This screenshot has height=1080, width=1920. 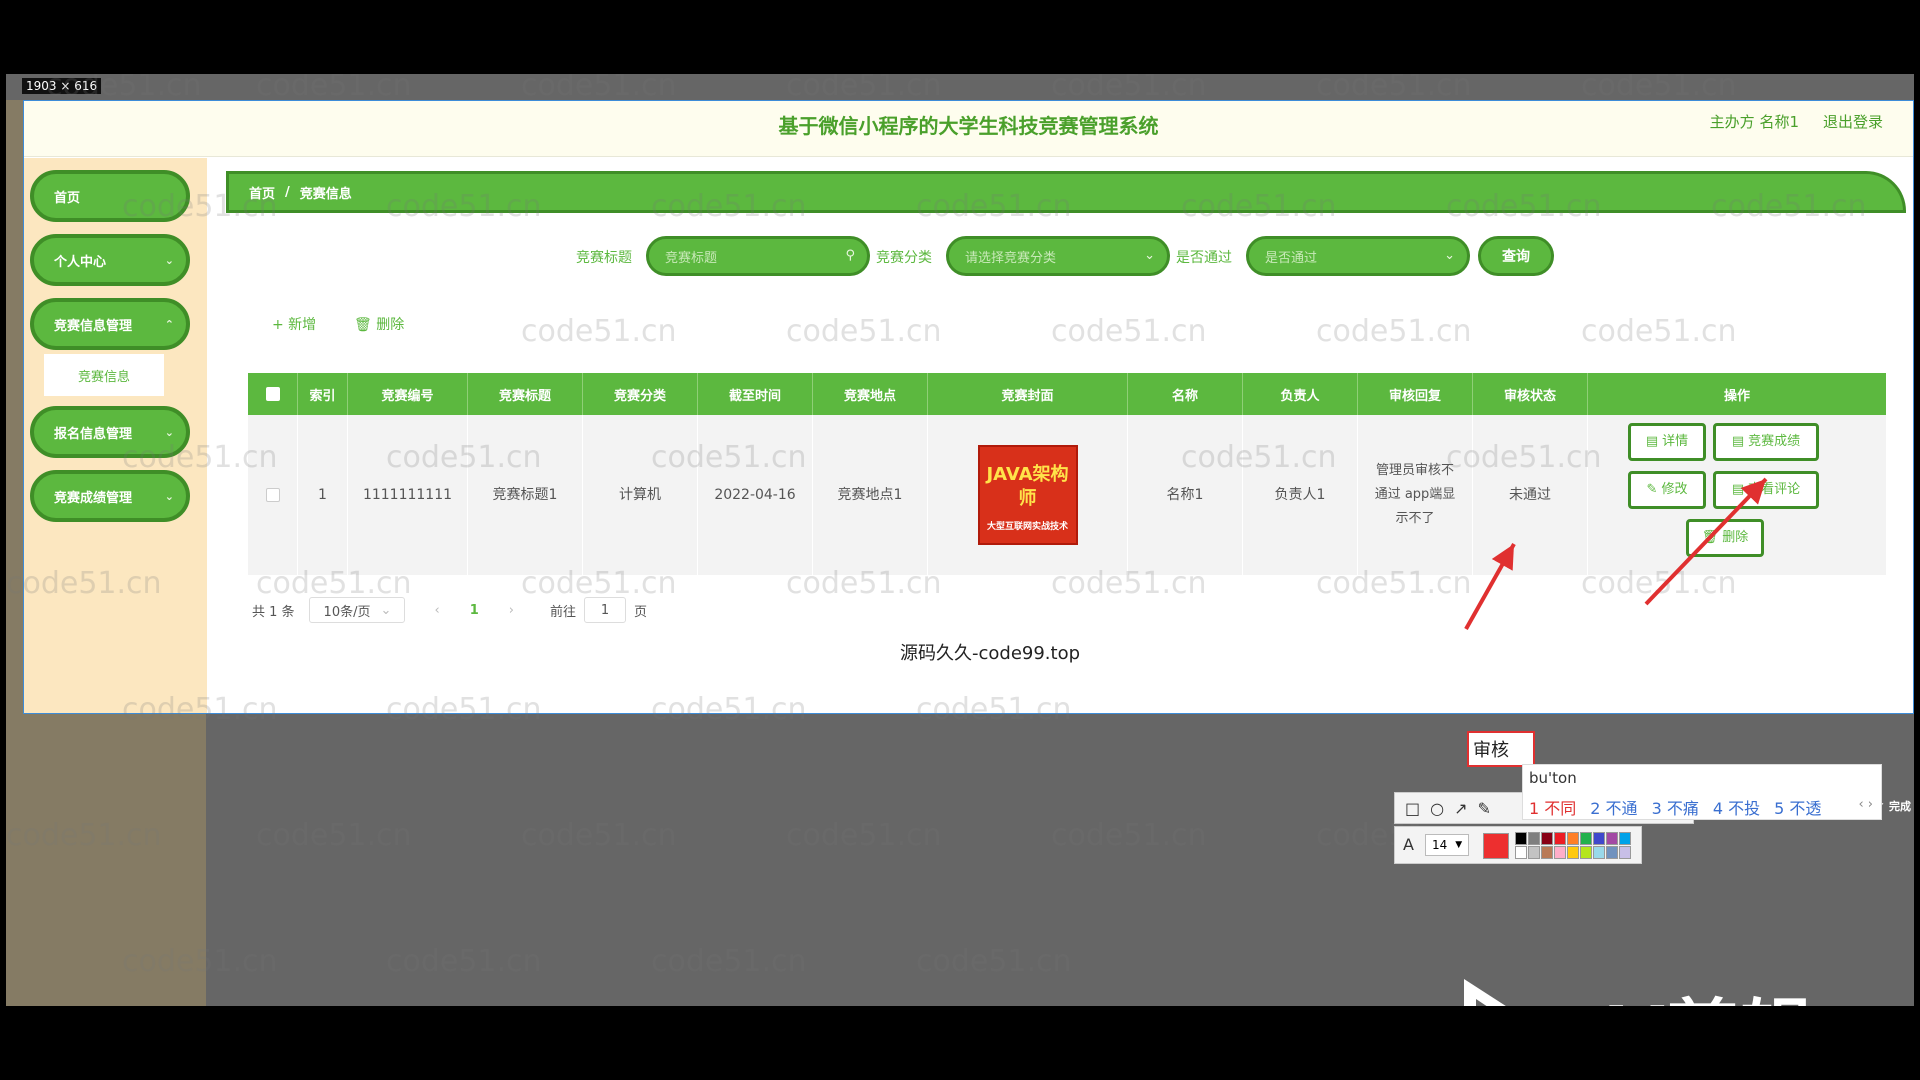 What do you see at coordinates (408, 394) in the screenshot?
I see `column-header: 竞赛编号` at bounding box center [408, 394].